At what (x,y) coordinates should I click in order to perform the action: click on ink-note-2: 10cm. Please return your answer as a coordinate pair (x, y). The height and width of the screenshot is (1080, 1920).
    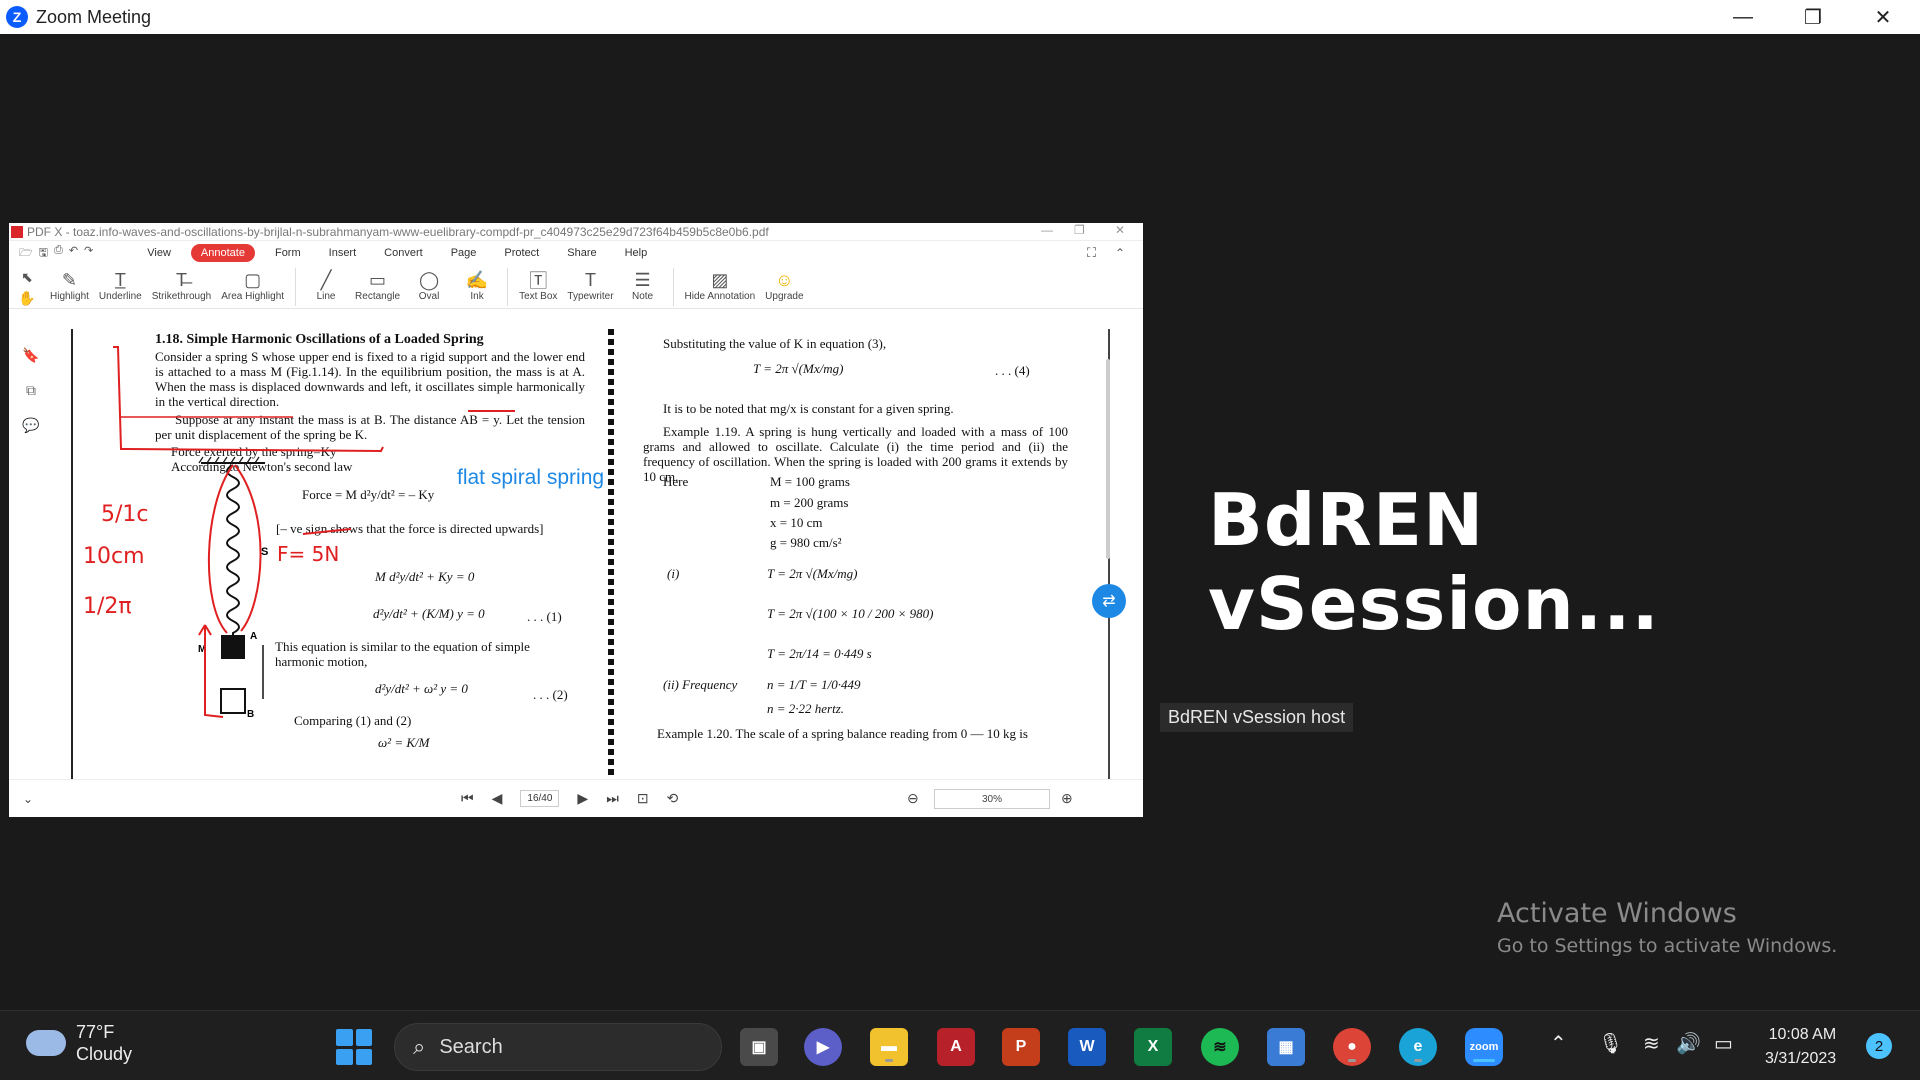
    Looking at the image, I should click on (114, 556).